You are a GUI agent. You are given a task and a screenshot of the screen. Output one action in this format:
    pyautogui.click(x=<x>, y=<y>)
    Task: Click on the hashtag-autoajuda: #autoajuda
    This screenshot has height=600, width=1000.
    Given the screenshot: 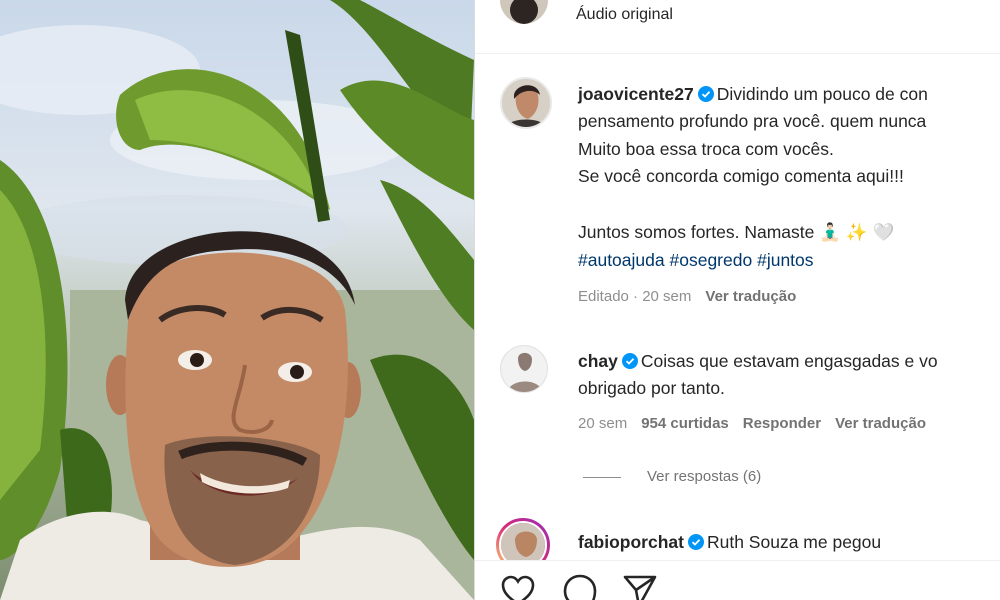 What is the action you would take?
    pyautogui.click(x=621, y=260)
    